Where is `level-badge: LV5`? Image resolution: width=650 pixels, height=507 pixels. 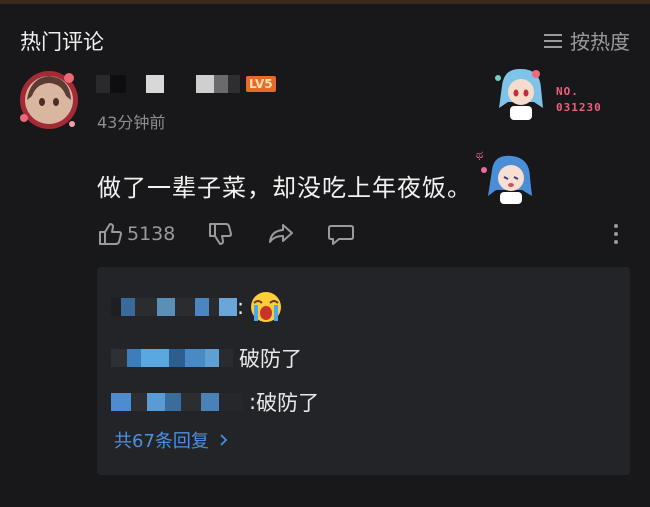 level-badge: LV5 is located at coordinates (261, 84).